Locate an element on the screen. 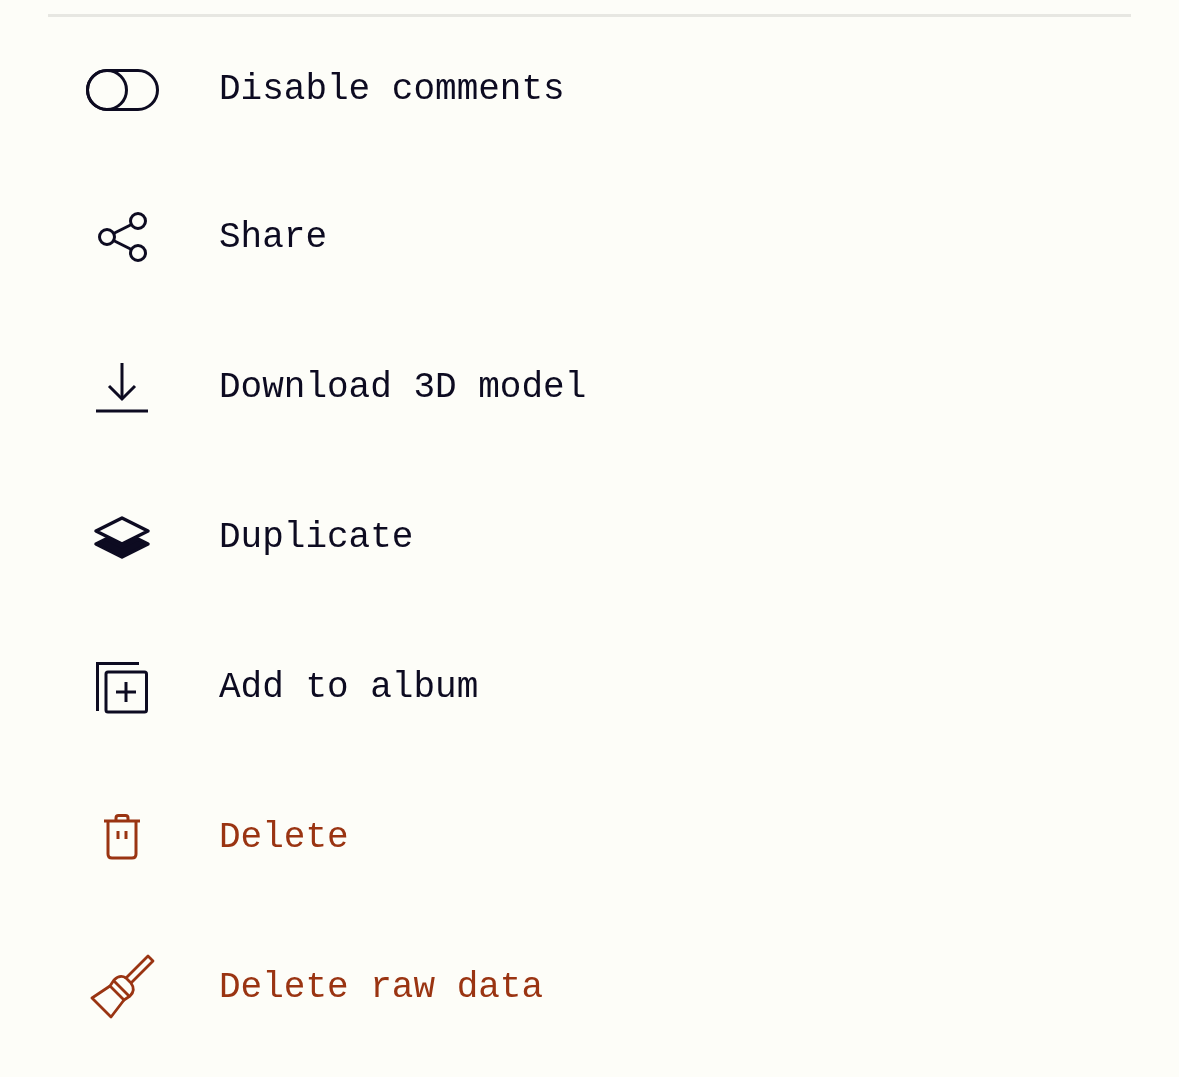  broom-icon is located at coordinates (122, 987).